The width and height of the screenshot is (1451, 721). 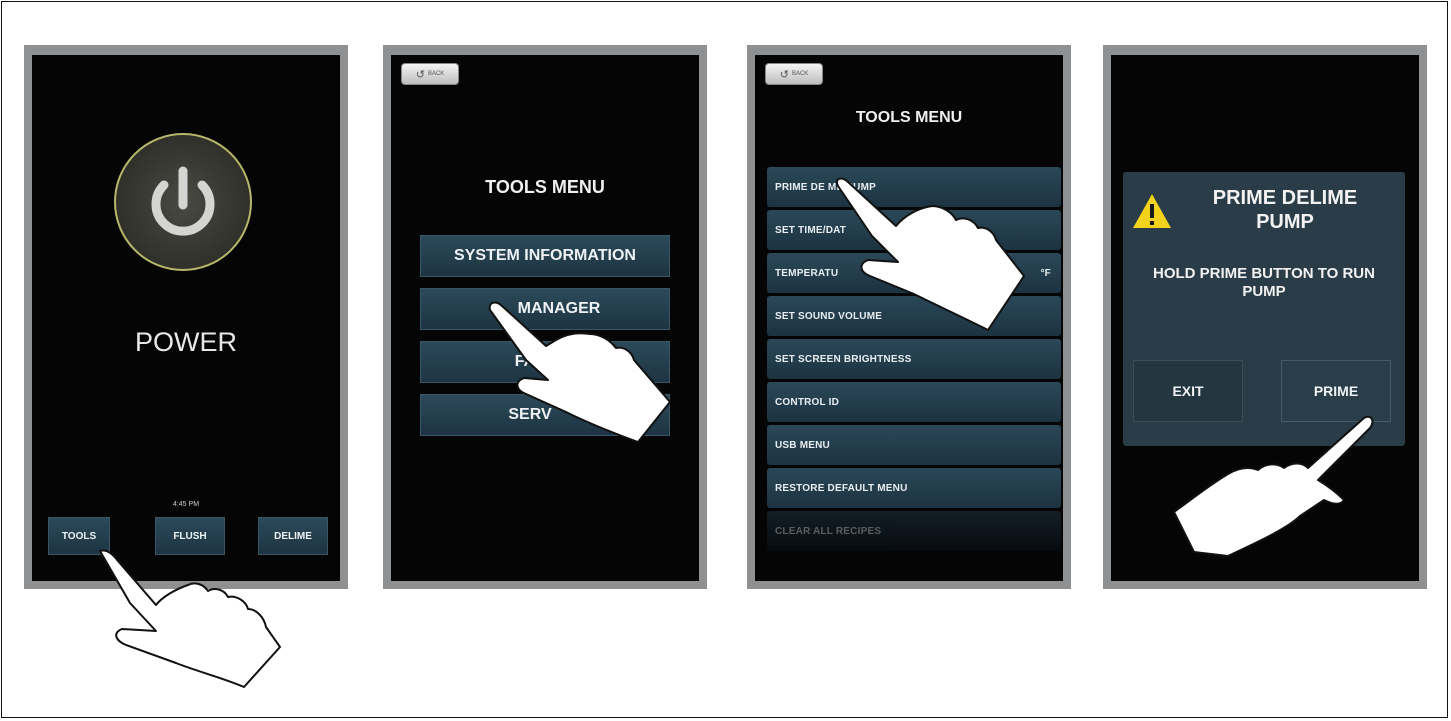 I want to click on menu-item-set-time-date: SET TIME/DAT, so click(x=914, y=230).